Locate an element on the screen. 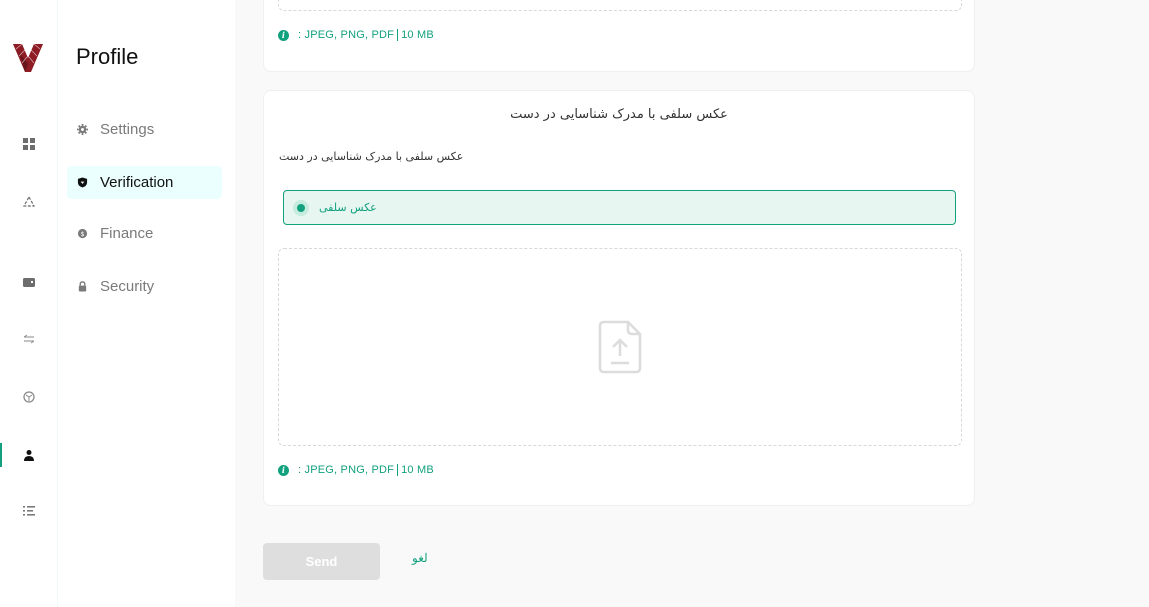 This screenshot has width=1149, height=607. icon-rail is located at coordinates (29, 303).